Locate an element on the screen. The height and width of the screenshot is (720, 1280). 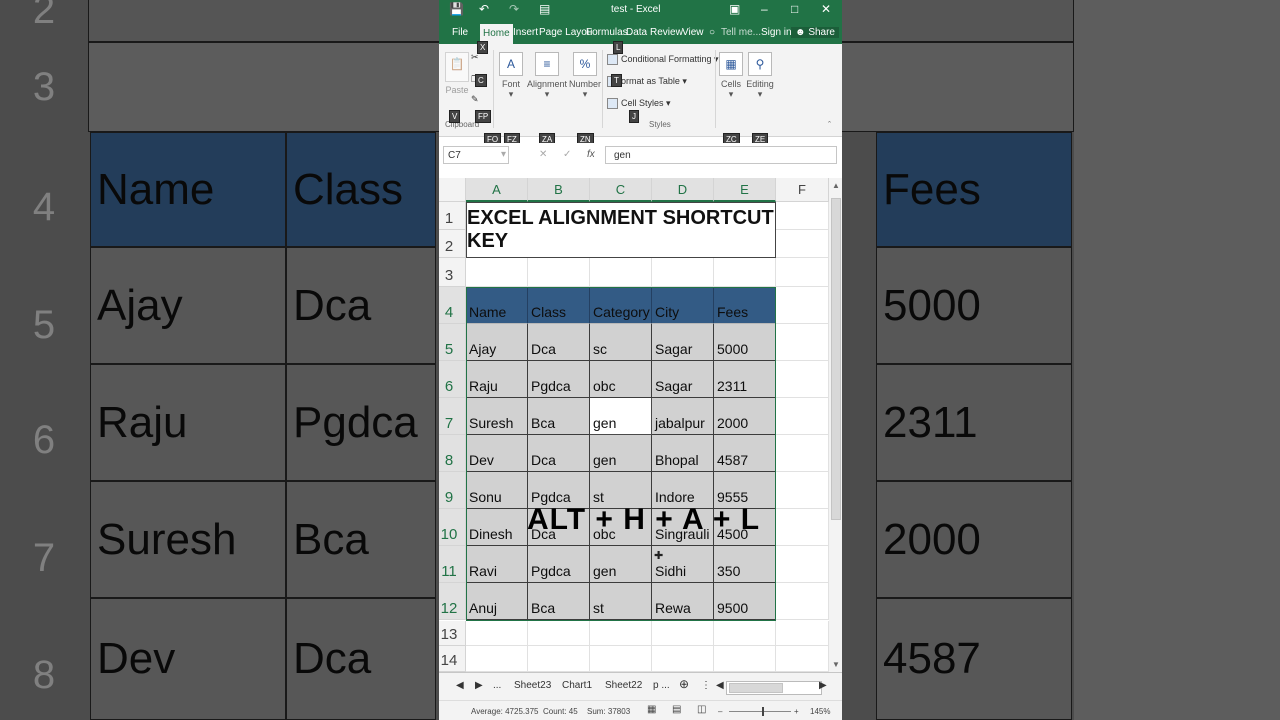
row-header-8: 8 is located at coordinates (452, 453).